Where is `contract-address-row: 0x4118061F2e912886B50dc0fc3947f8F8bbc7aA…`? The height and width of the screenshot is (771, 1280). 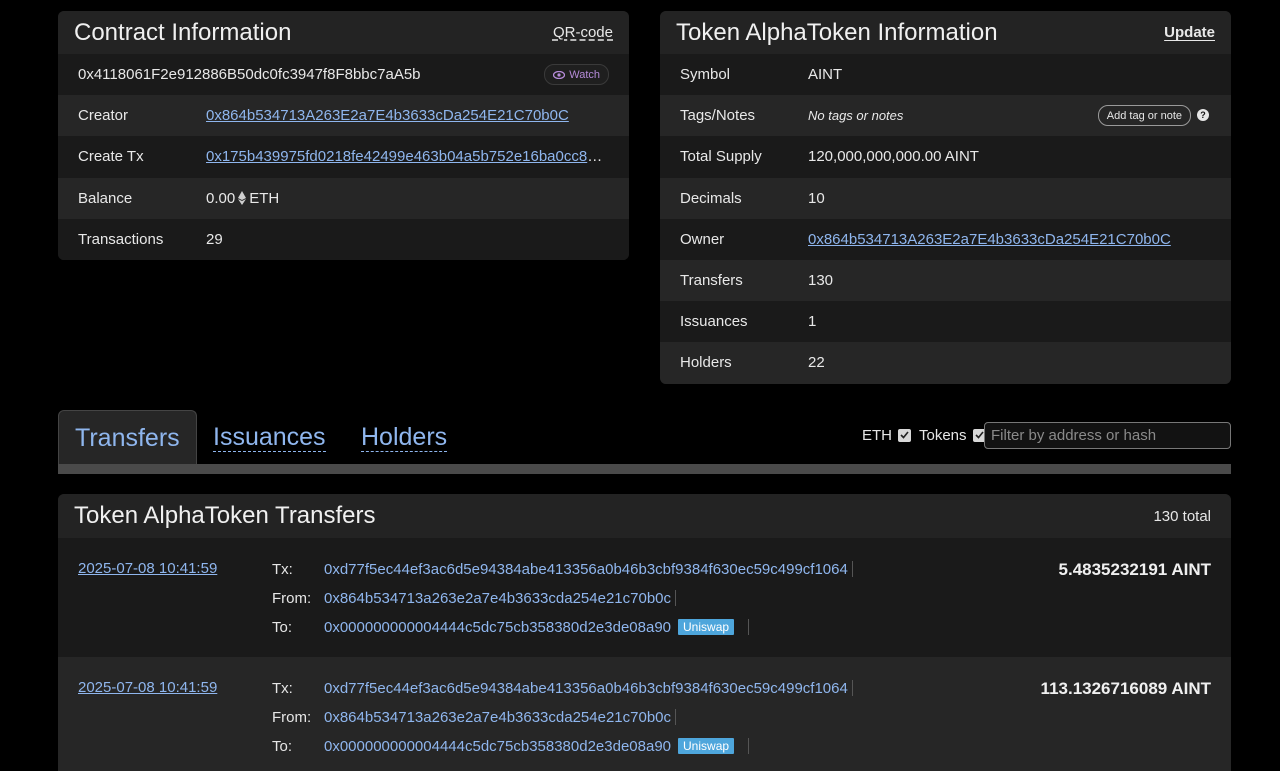
contract-address-row: 0x4118061F2e912886B50dc0fc3947f8F8bbc7aA… is located at coordinates (343, 75).